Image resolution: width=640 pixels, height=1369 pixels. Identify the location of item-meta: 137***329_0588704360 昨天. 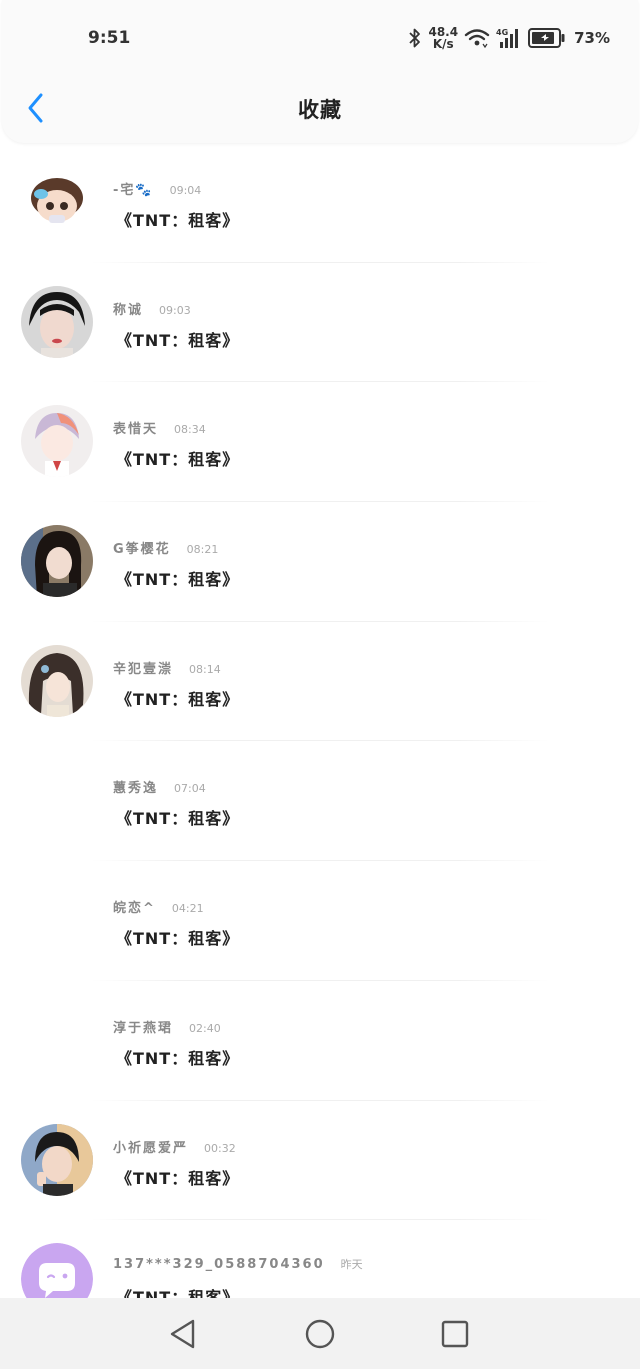
(238, 1264).